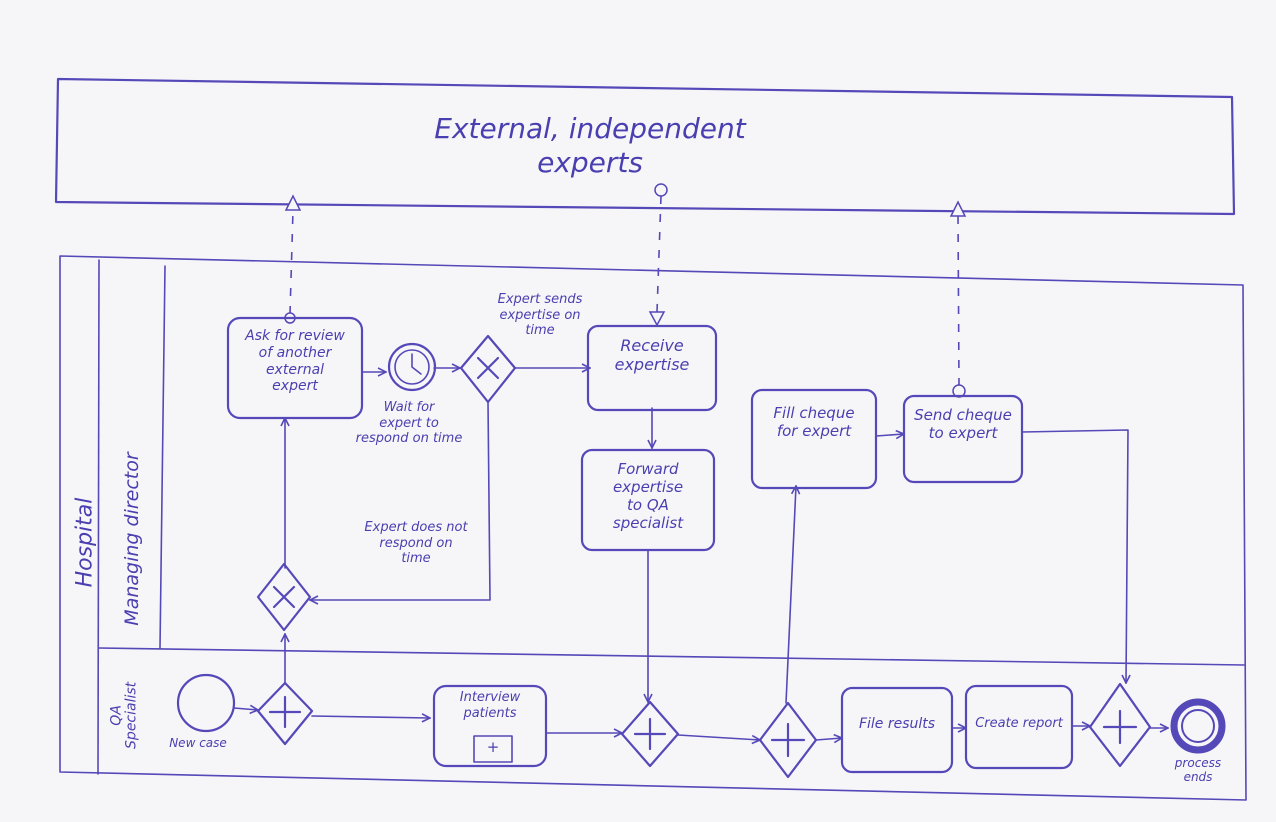  What do you see at coordinates (1198, 726) in the screenshot?
I see `end-event` at bounding box center [1198, 726].